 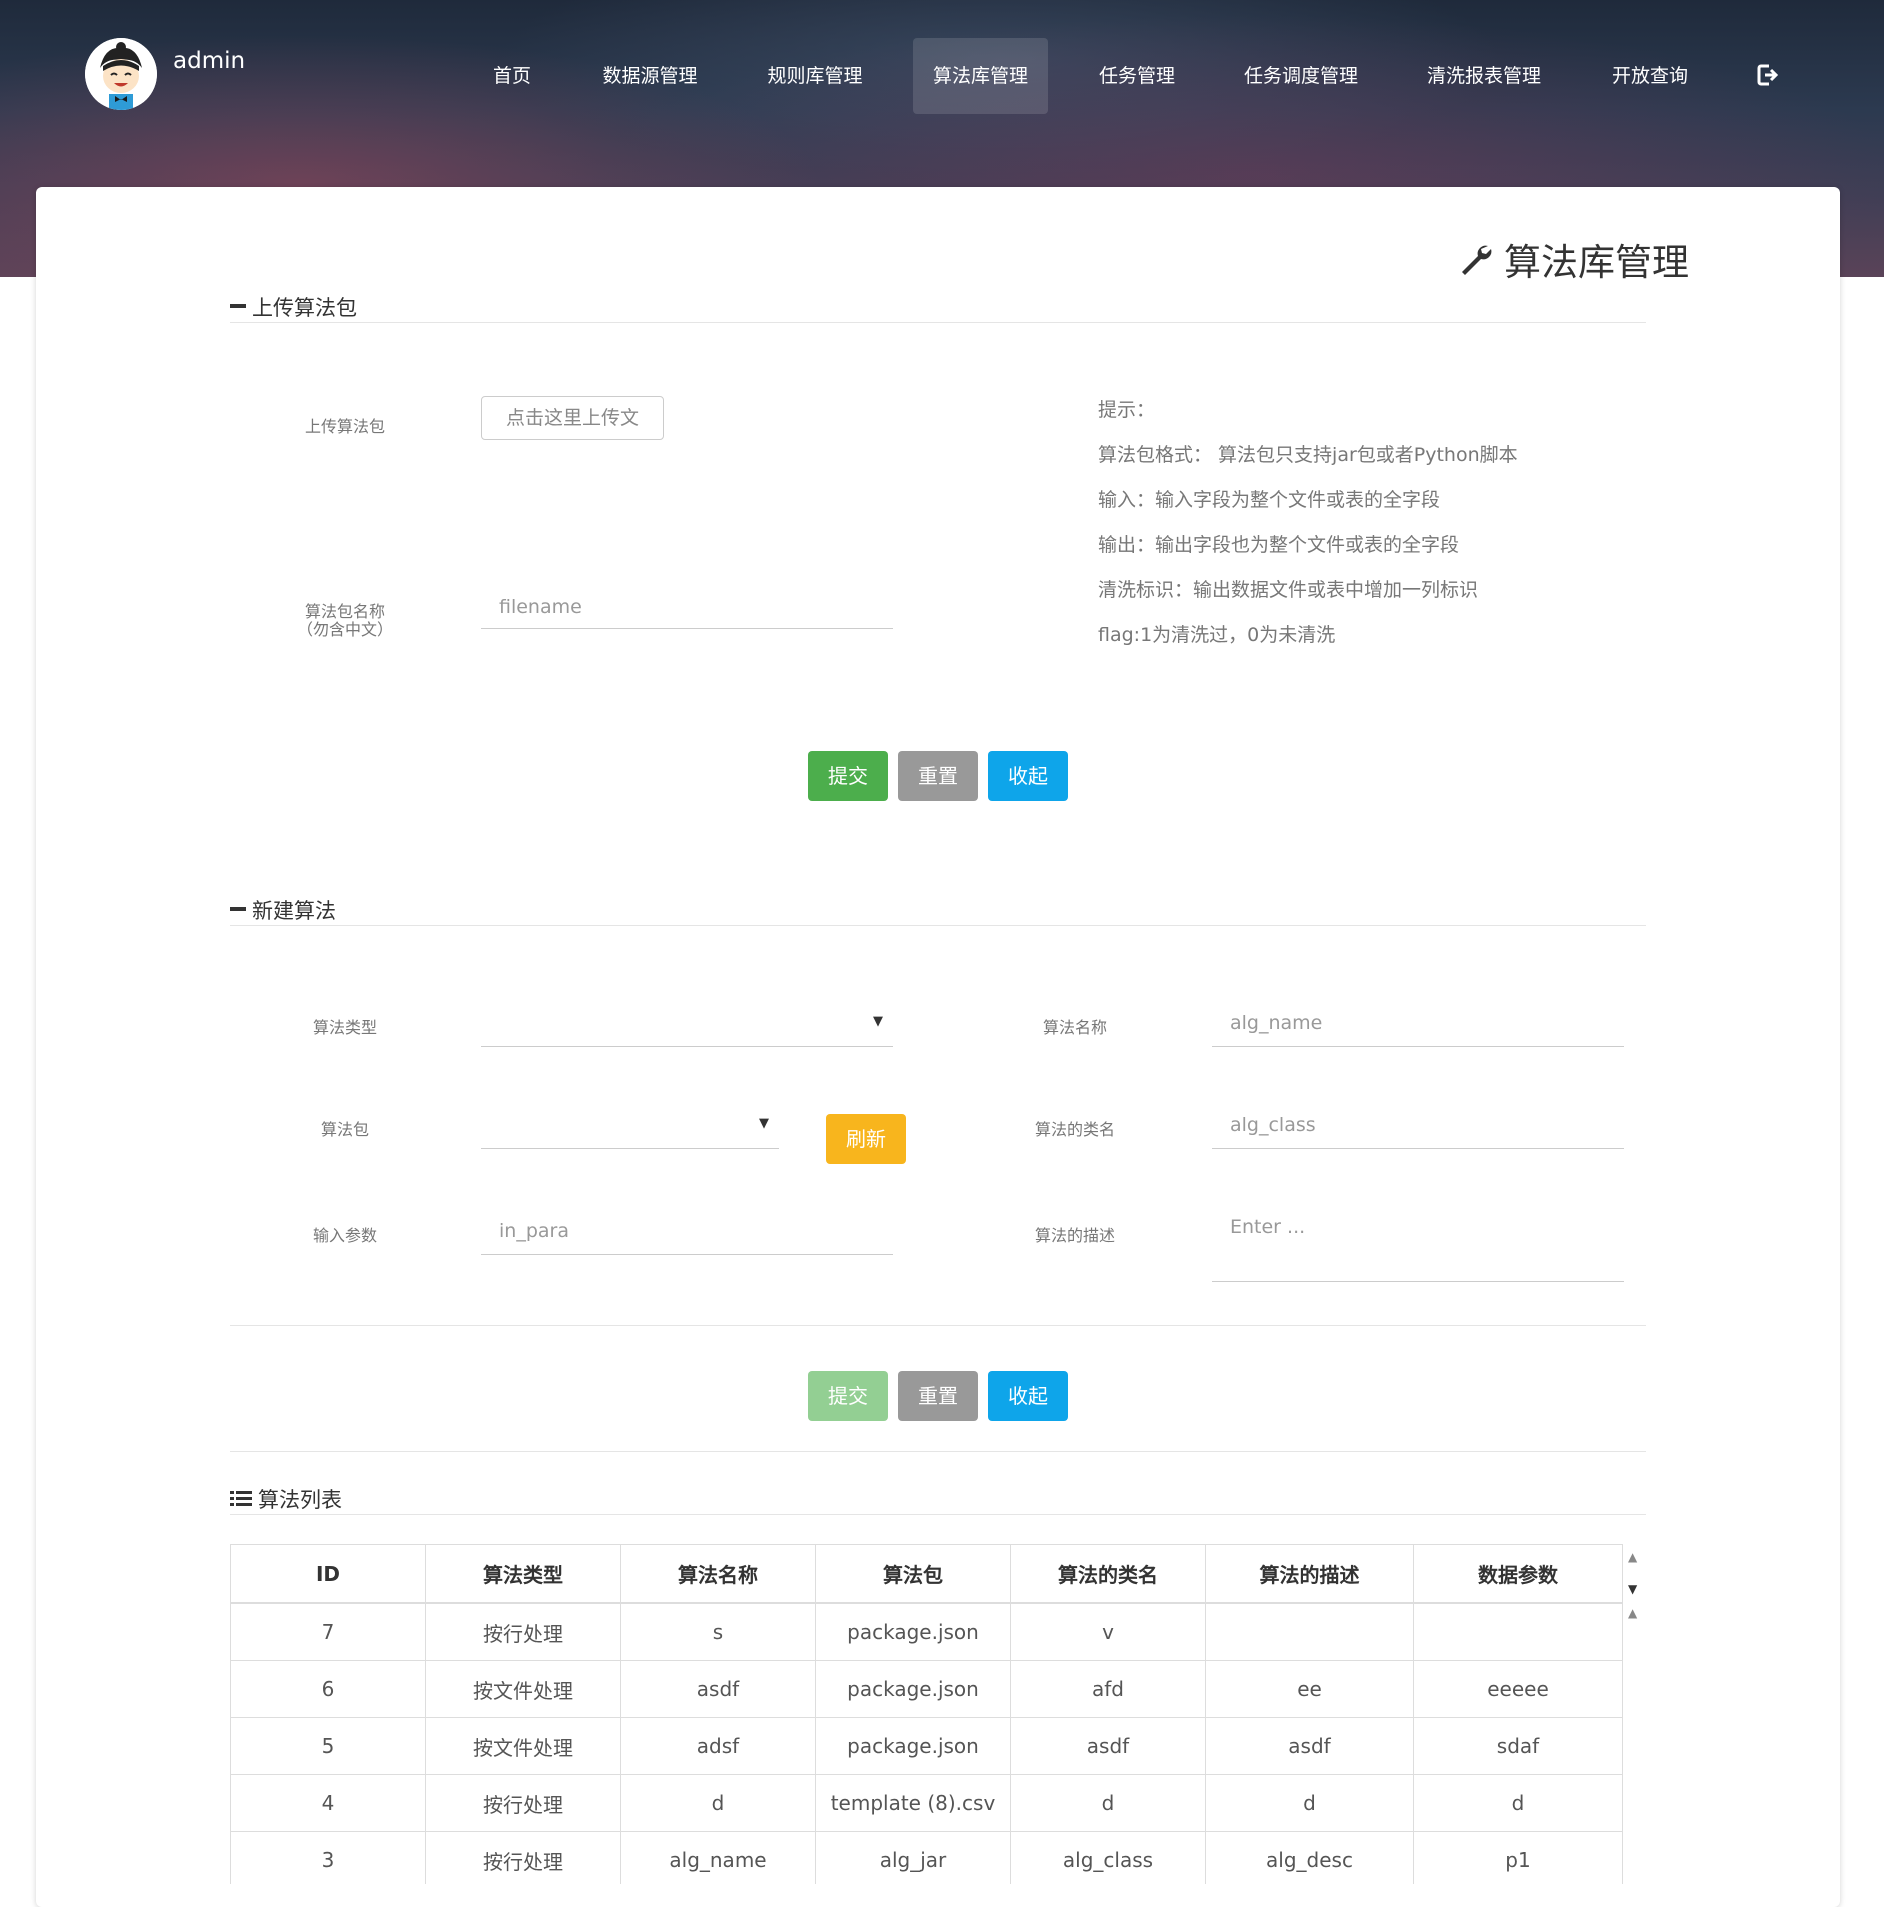 I want to click on table-cell: template (8).csv, so click(x=913, y=1803).